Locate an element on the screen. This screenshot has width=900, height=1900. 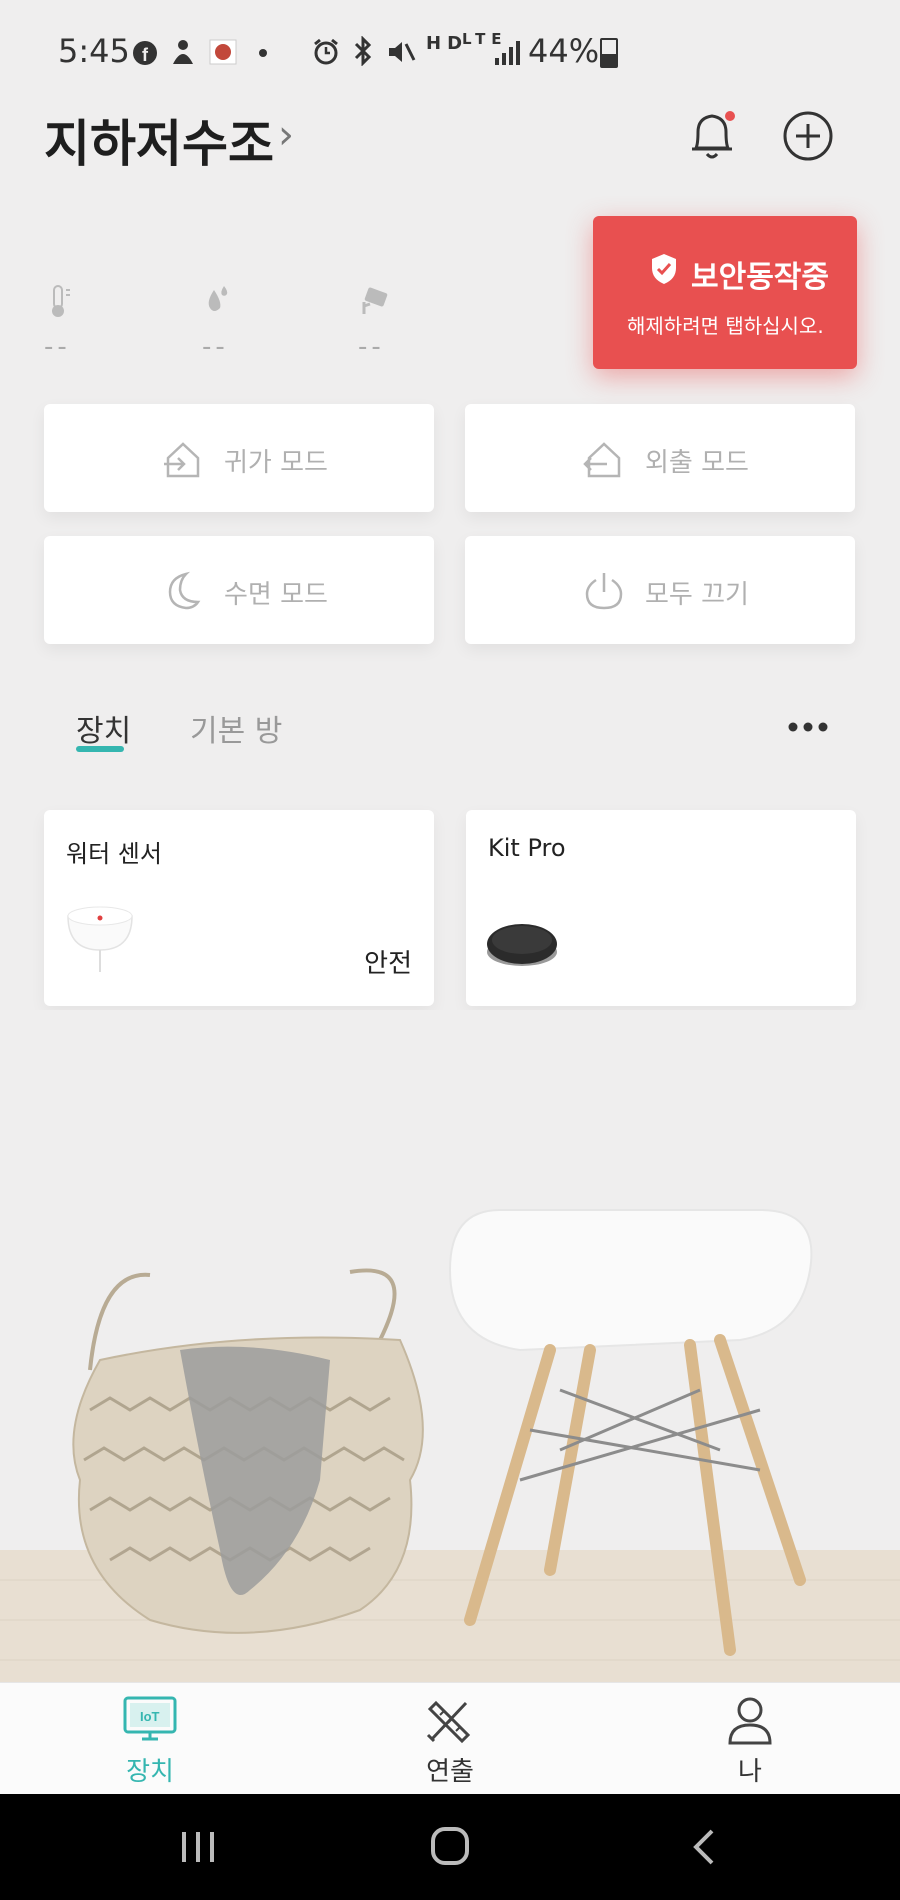
iot-monitor-icon: IoT is located at coordinates (150, 1718).